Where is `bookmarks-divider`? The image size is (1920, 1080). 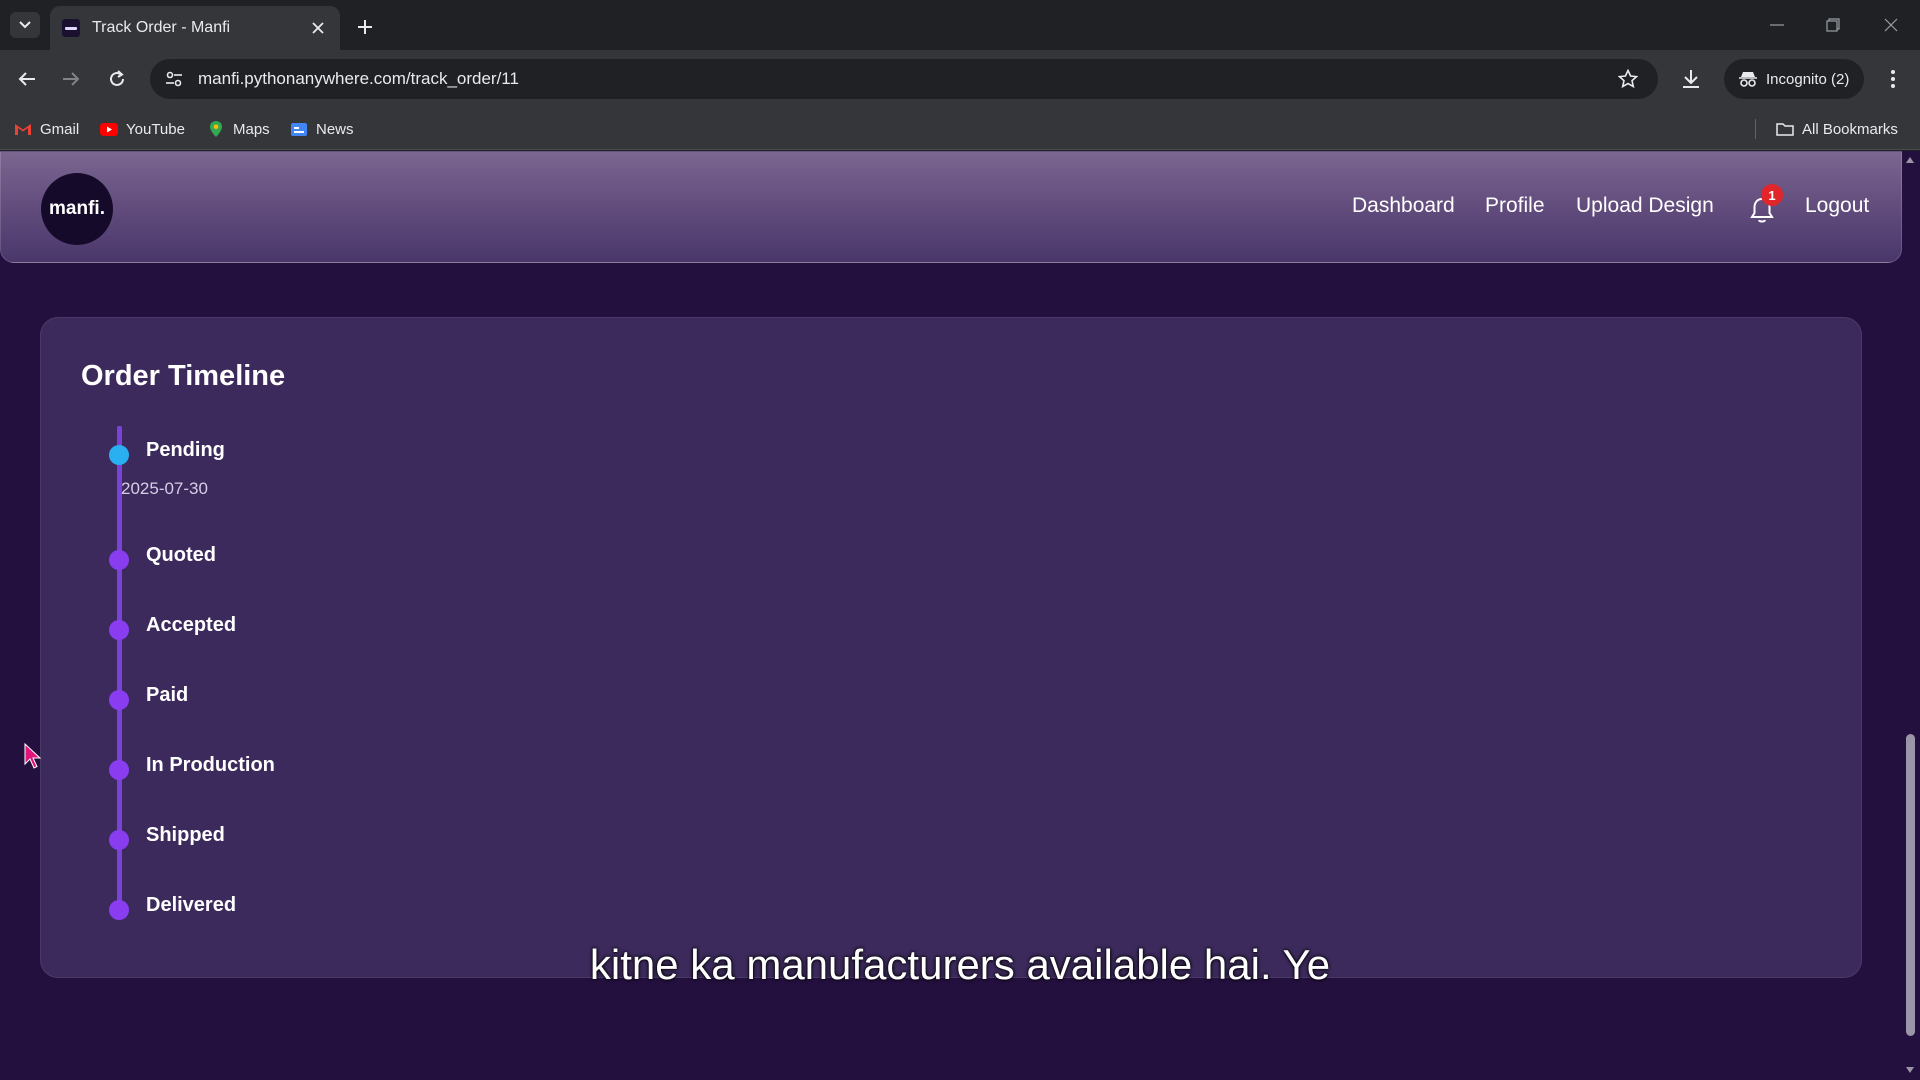
bookmarks-divider is located at coordinates (1755, 129).